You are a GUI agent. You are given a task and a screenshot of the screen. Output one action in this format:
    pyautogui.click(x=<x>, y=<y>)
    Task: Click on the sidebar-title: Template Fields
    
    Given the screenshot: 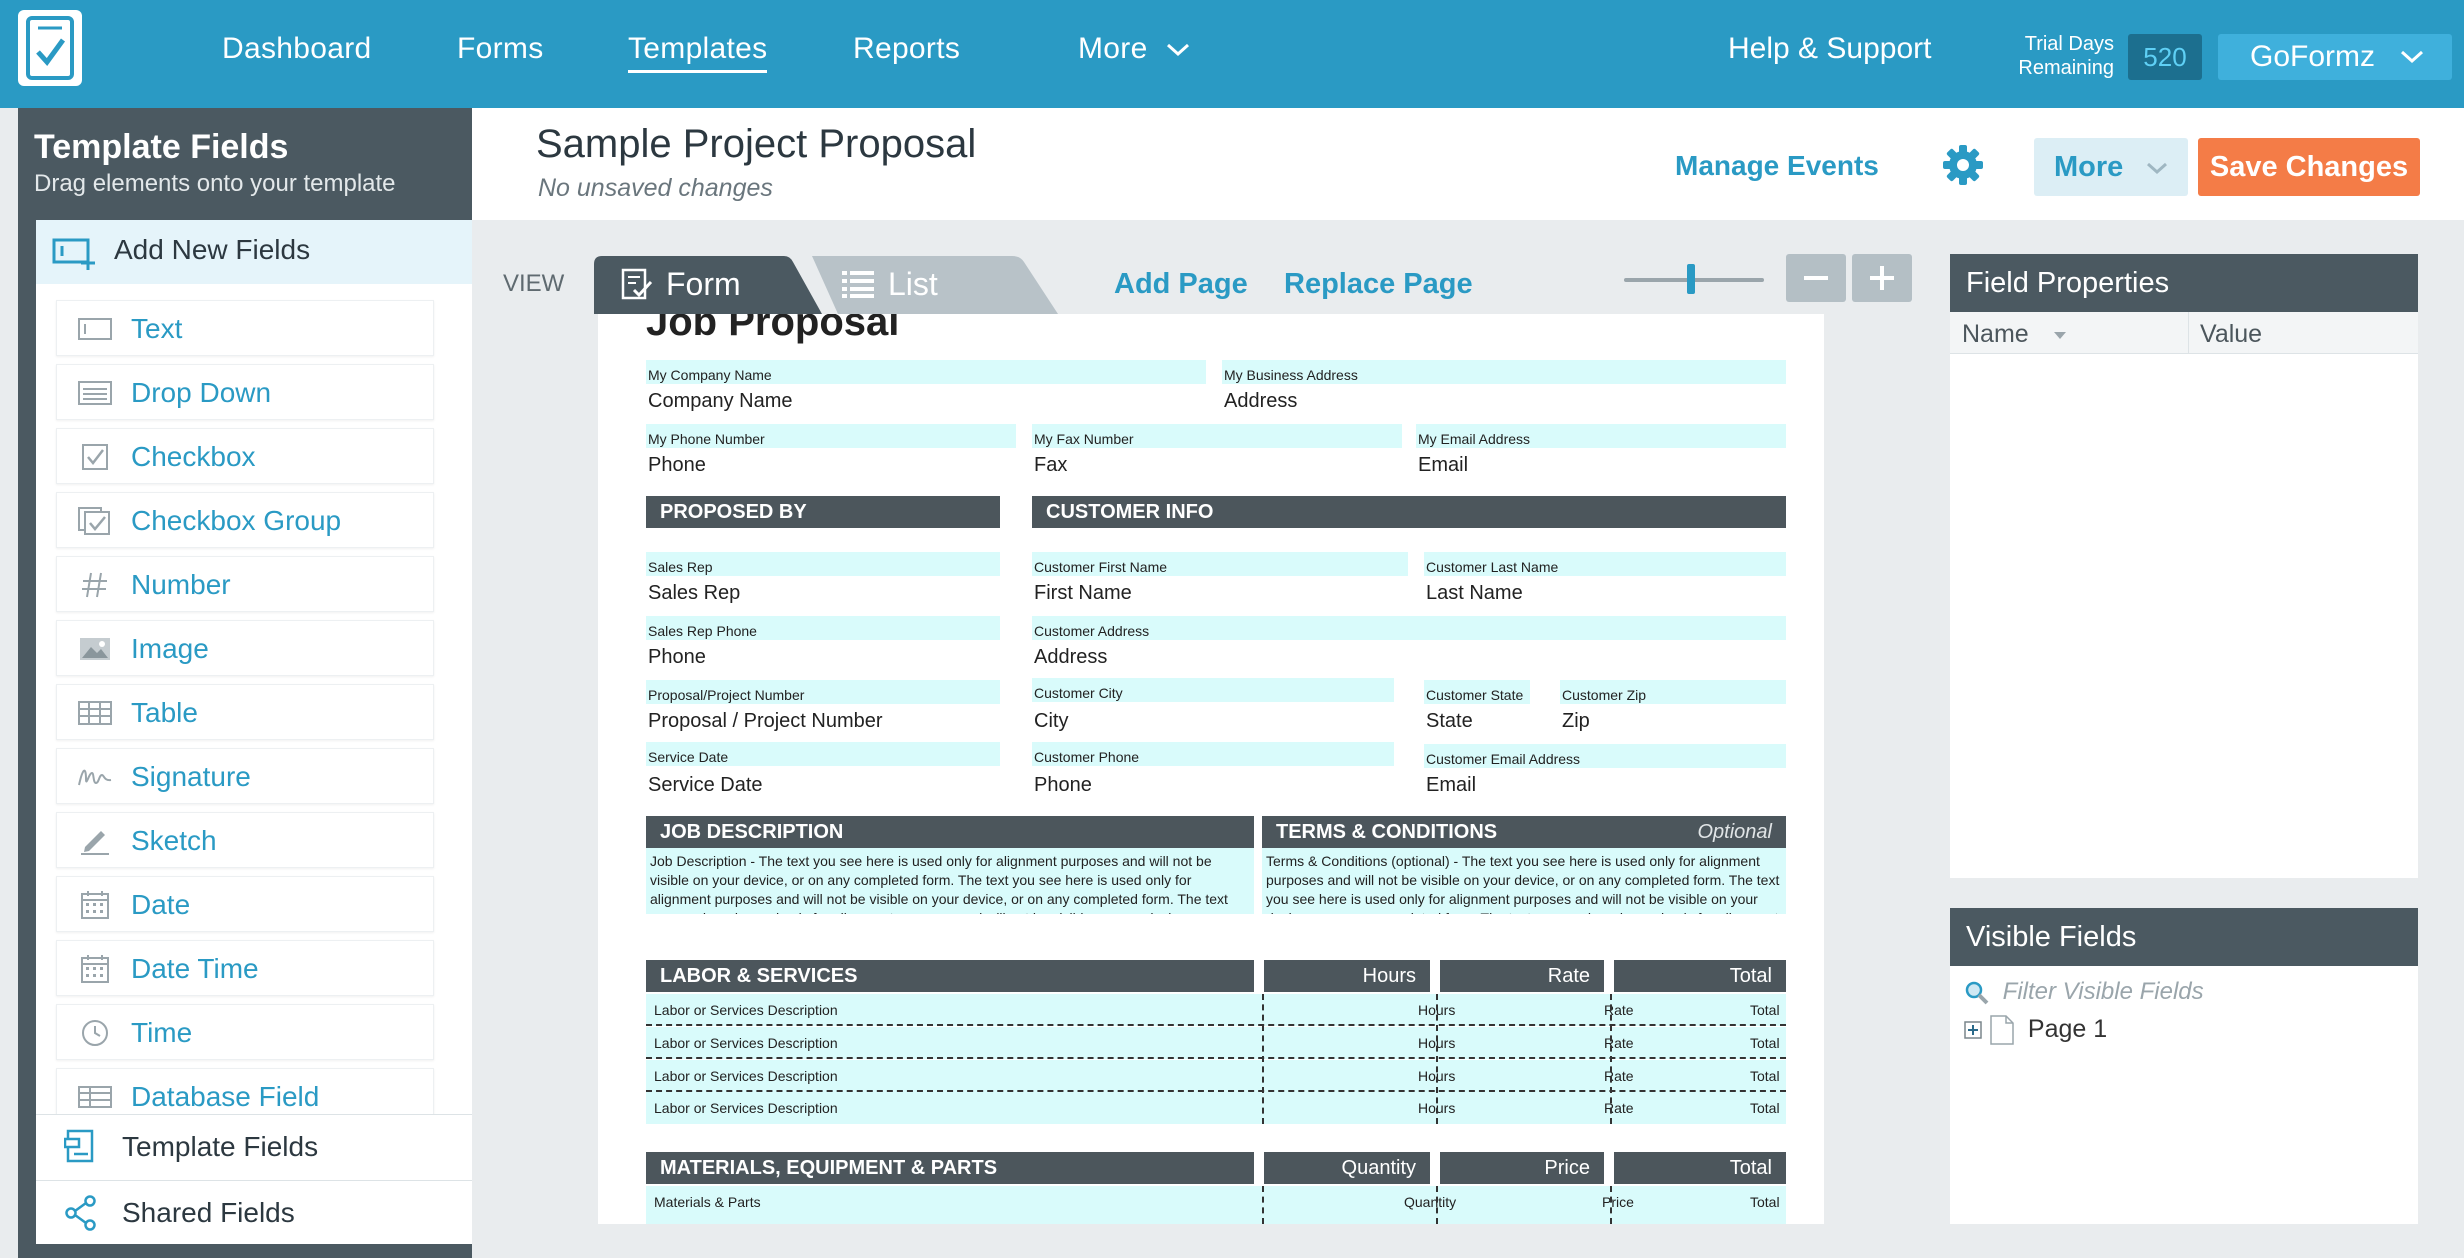 What is the action you would take?
    pyautogui.click(x=161, y=147)
    